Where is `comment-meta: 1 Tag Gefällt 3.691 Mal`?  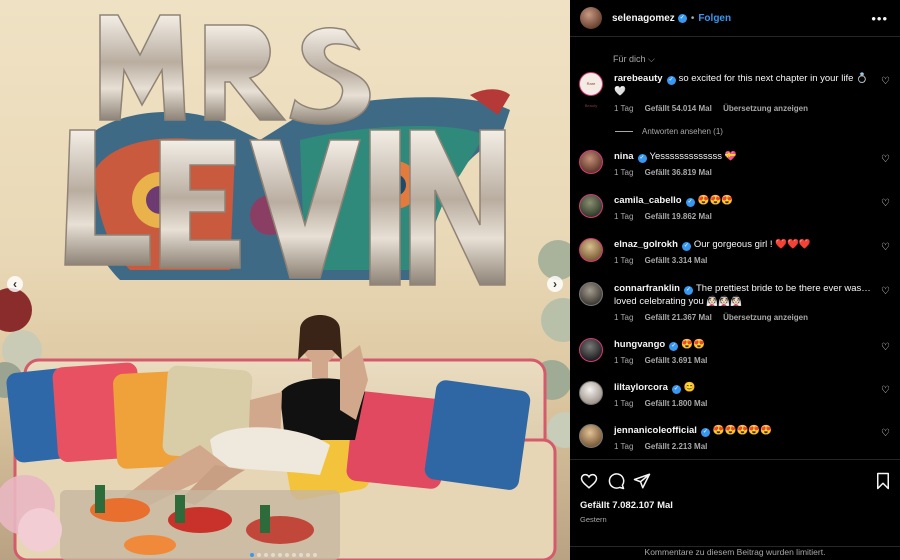
comment-meta: 1 Tag Gefällt 3.691 Mal is located at coordinates (665, 360).